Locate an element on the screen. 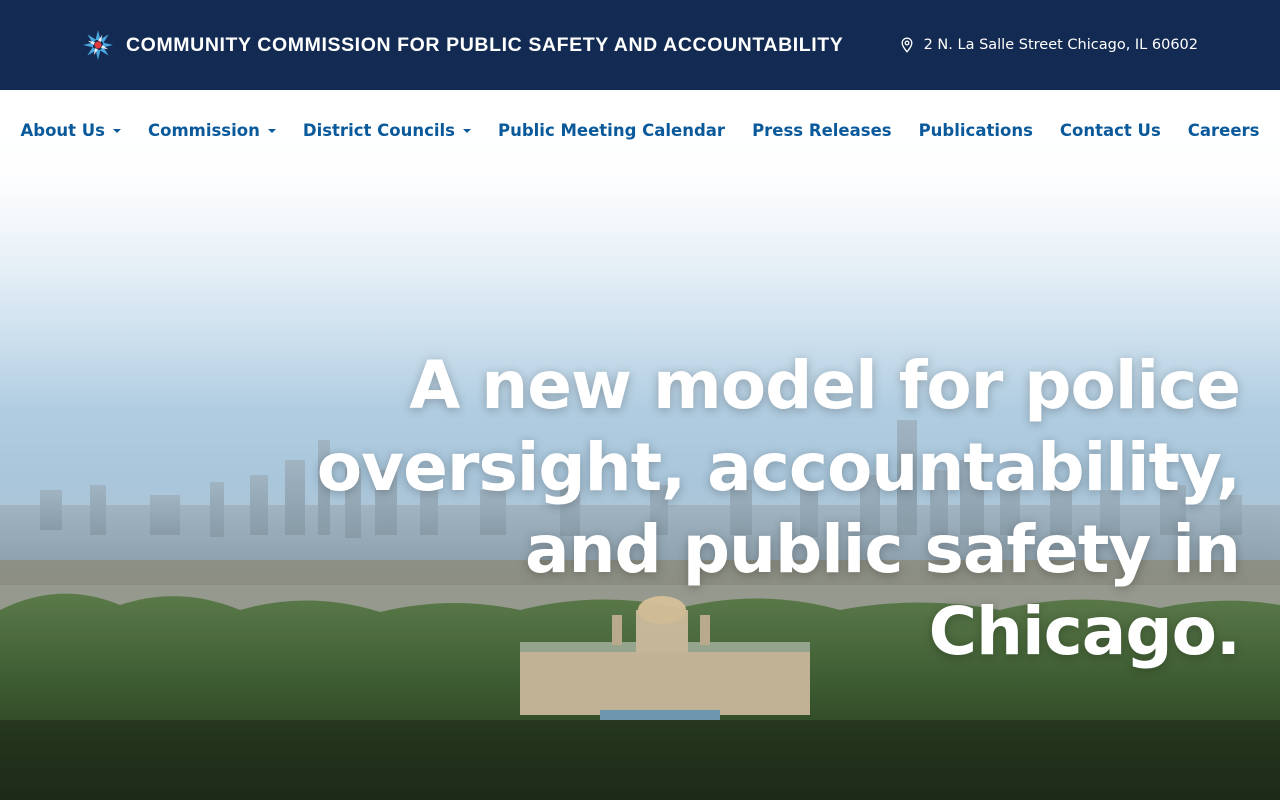  nav-item-label: Contact Us is located at coordinates (1110, 130).